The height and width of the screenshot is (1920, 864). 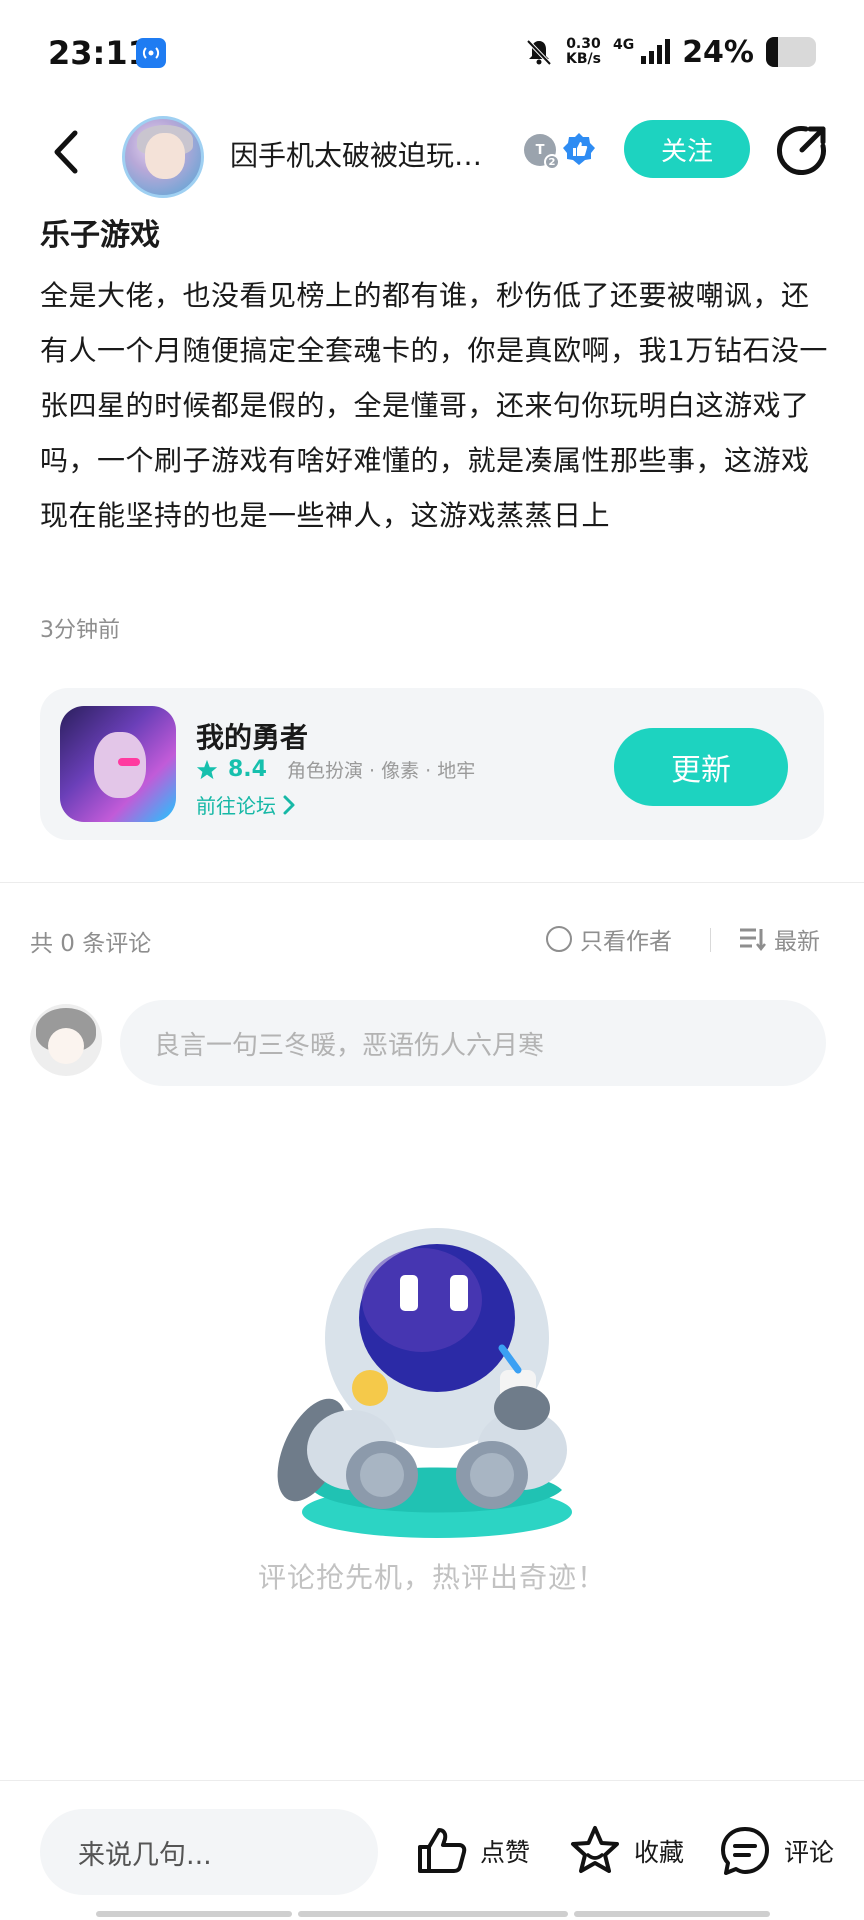 What do you see at coordinates (559, 939) in the screenshot?
I see `radio-icon` at bounding box center [559, 939].